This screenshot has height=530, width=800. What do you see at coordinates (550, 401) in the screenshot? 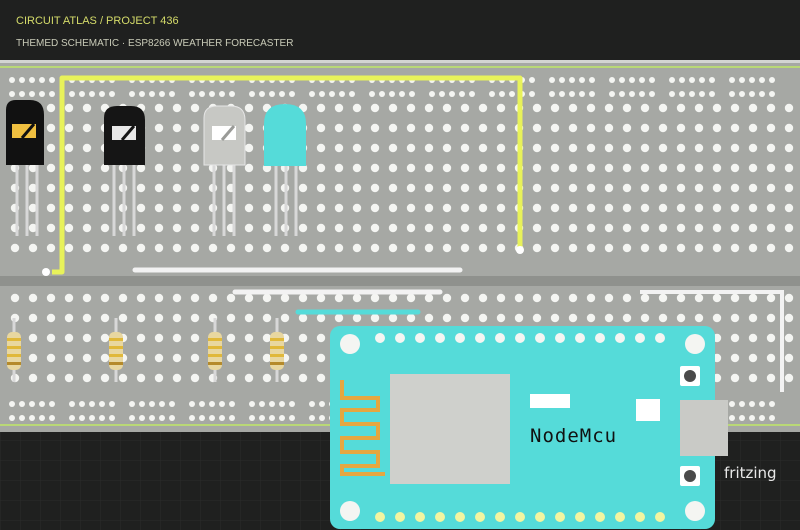
I see `flash-chip` at bounding box center [550, 401].